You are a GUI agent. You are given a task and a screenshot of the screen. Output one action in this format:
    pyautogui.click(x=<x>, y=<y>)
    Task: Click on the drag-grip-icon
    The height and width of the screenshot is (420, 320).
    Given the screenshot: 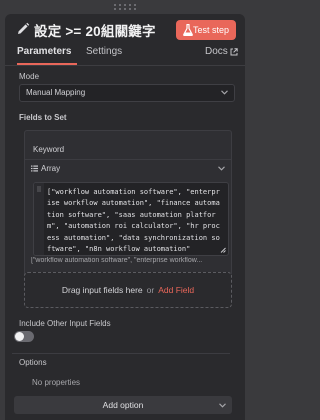 What is the action you would take?
    pyautogui.click(x=39, y=189)
    